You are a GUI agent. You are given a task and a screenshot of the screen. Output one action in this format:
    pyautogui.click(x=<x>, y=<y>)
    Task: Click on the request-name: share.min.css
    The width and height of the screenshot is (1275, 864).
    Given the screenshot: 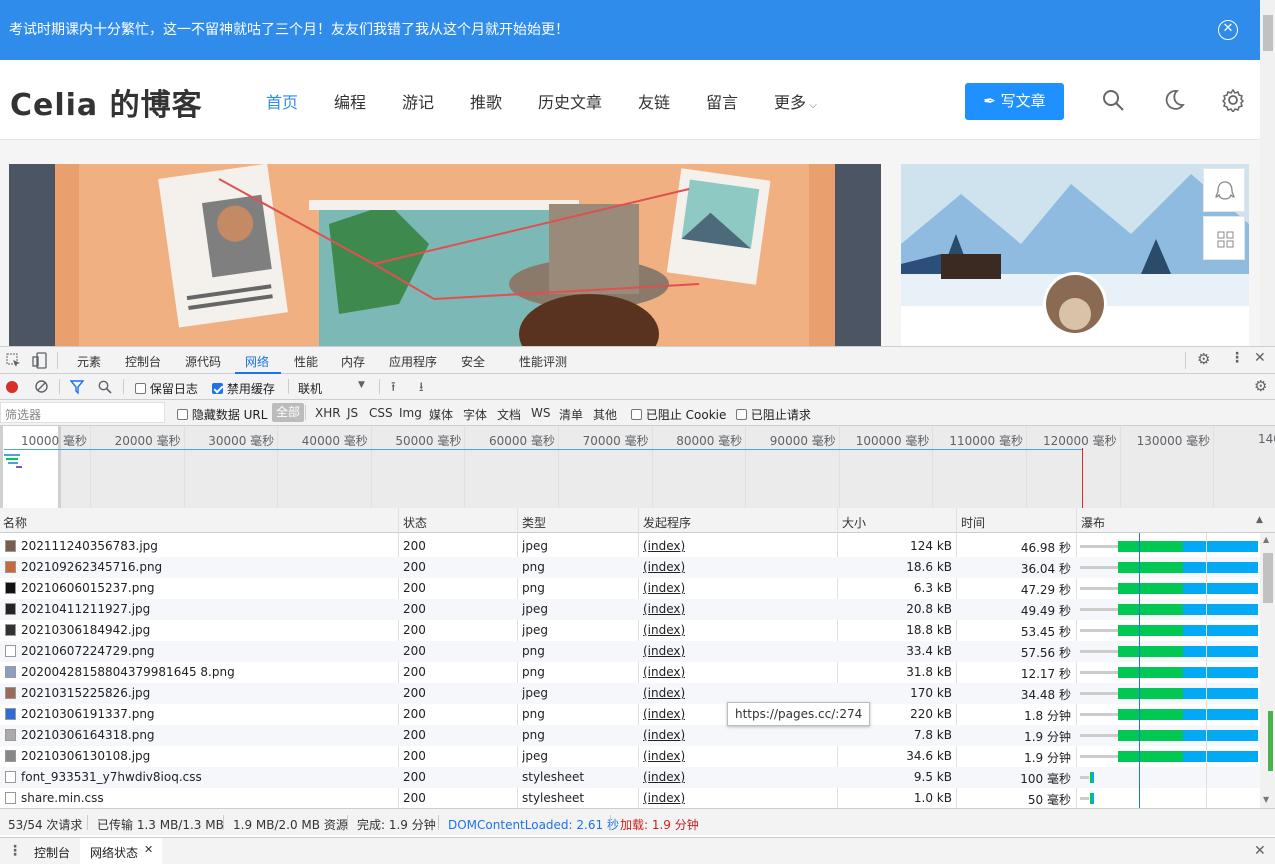 What is the action you would take?
    pyautogui.click(x=206, y=798)
    